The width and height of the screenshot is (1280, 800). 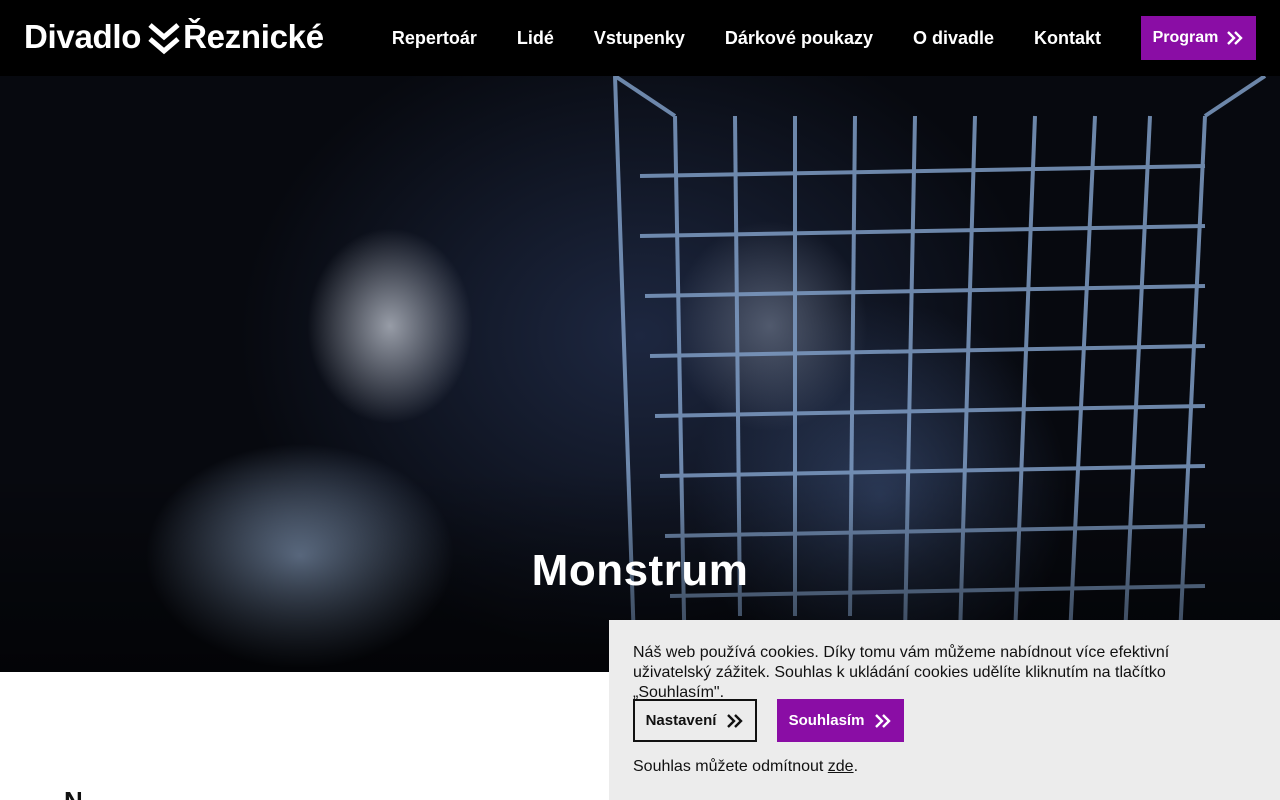 I want to click on nav-item-kontakt: Kontakt, so click(x=1067, y=38).